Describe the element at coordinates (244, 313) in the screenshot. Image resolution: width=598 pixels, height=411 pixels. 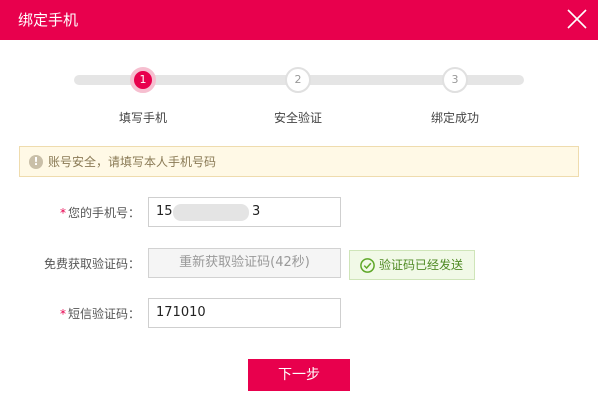
I see `sms-code-input: 171010` at that location.